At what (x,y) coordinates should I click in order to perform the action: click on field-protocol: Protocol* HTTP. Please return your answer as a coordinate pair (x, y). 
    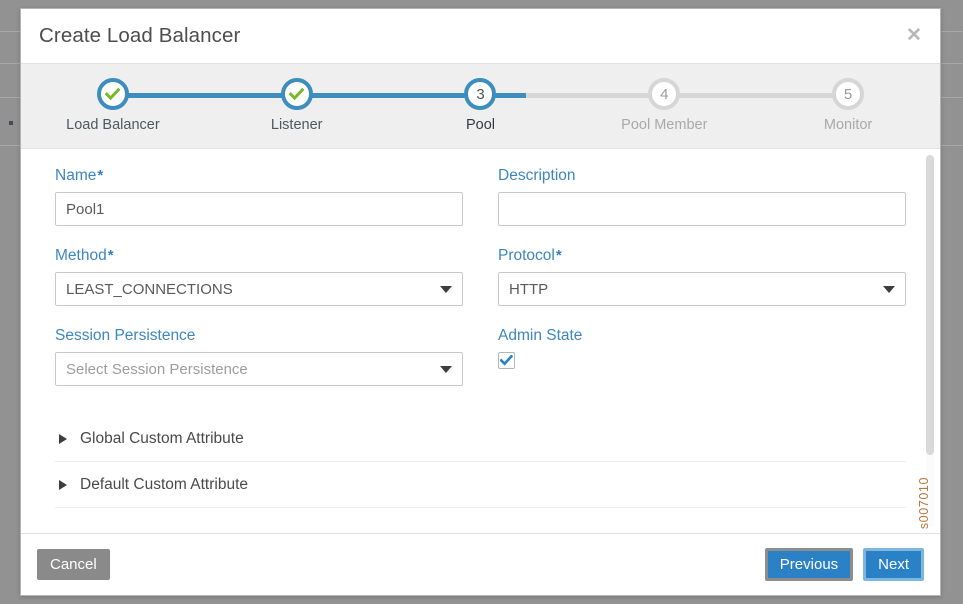
    Looking at the image, I should click on (702, 276).